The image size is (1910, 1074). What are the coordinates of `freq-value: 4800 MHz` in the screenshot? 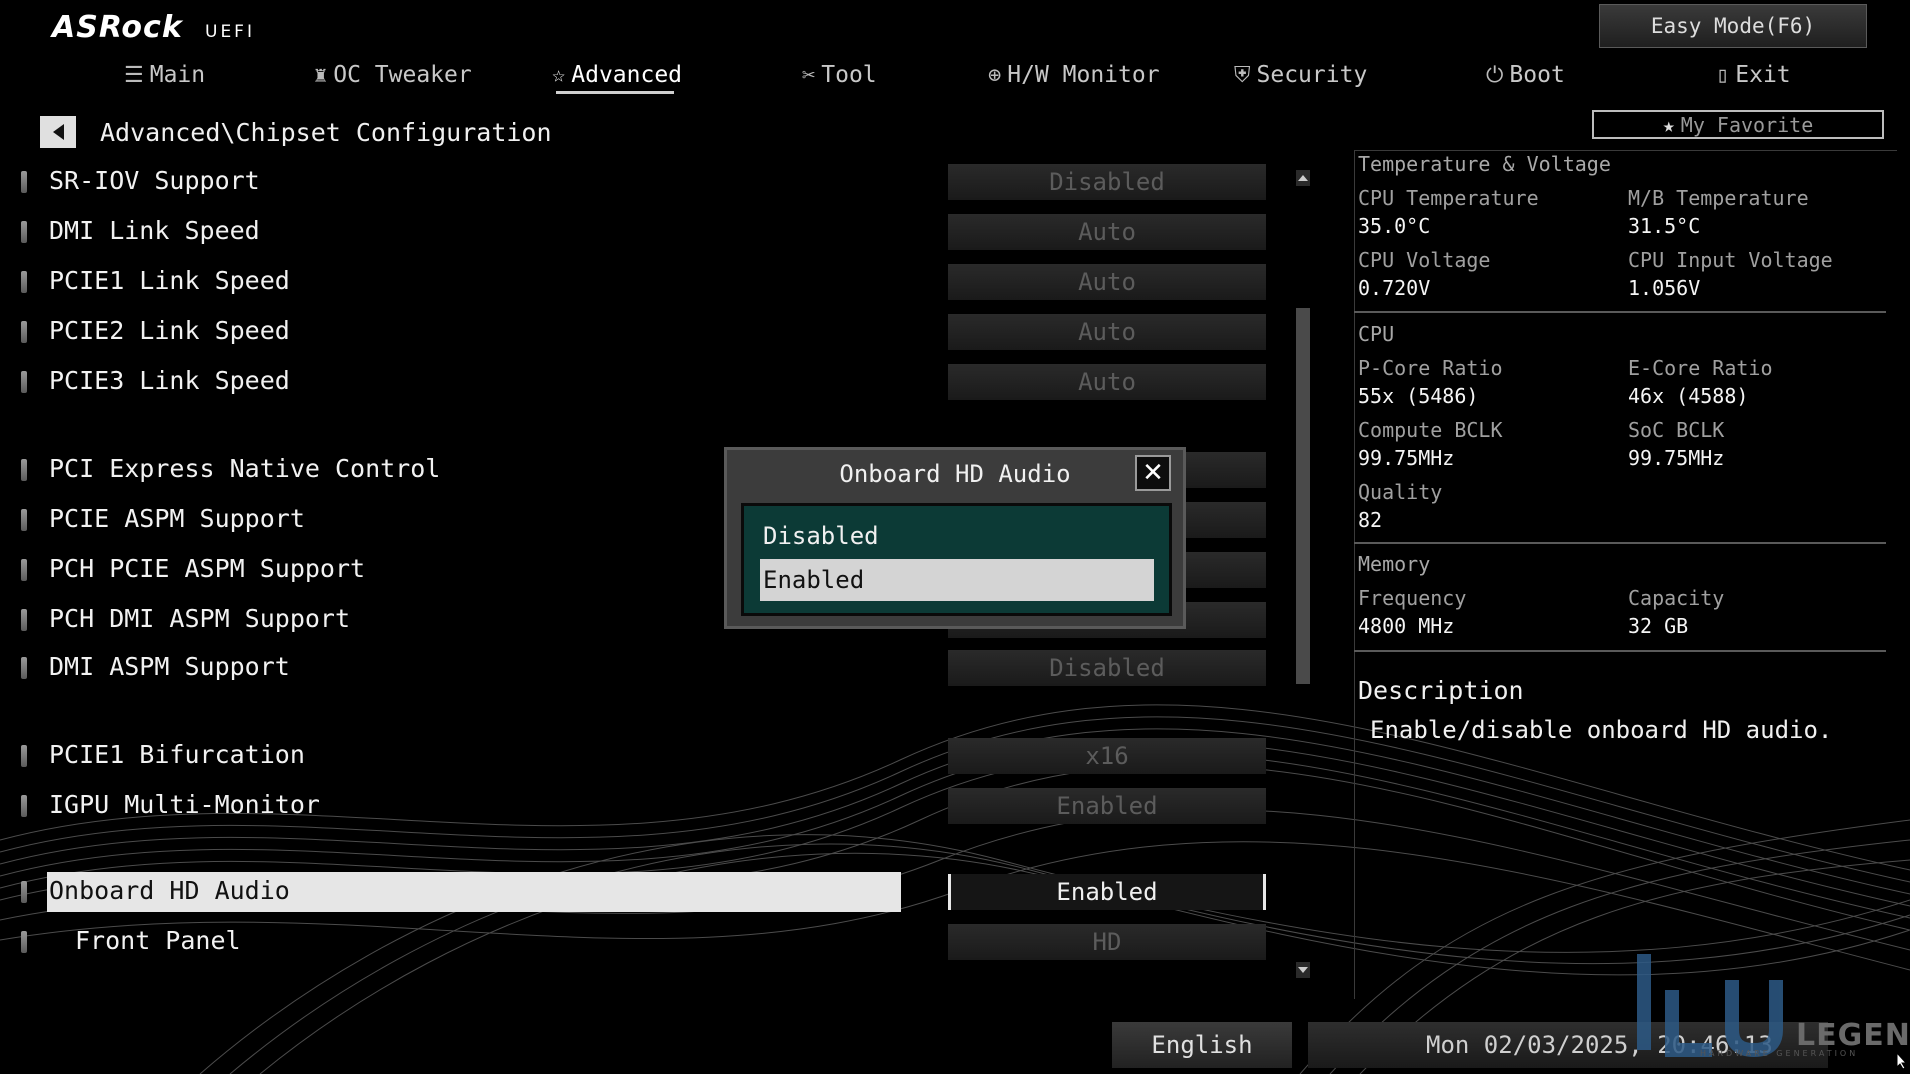 It's located at (1406, 626).